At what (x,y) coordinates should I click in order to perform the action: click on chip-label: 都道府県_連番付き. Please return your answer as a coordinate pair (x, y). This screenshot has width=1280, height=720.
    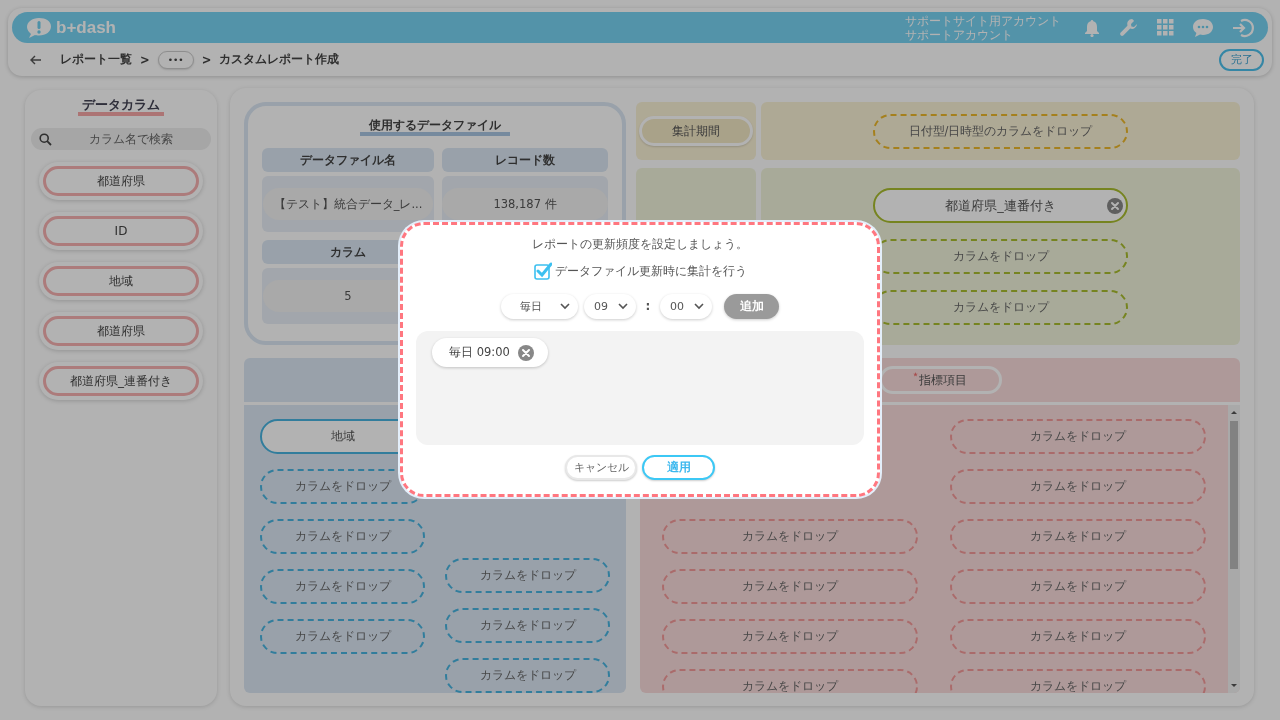
    Looking at the image, I should click on (1000, 205).